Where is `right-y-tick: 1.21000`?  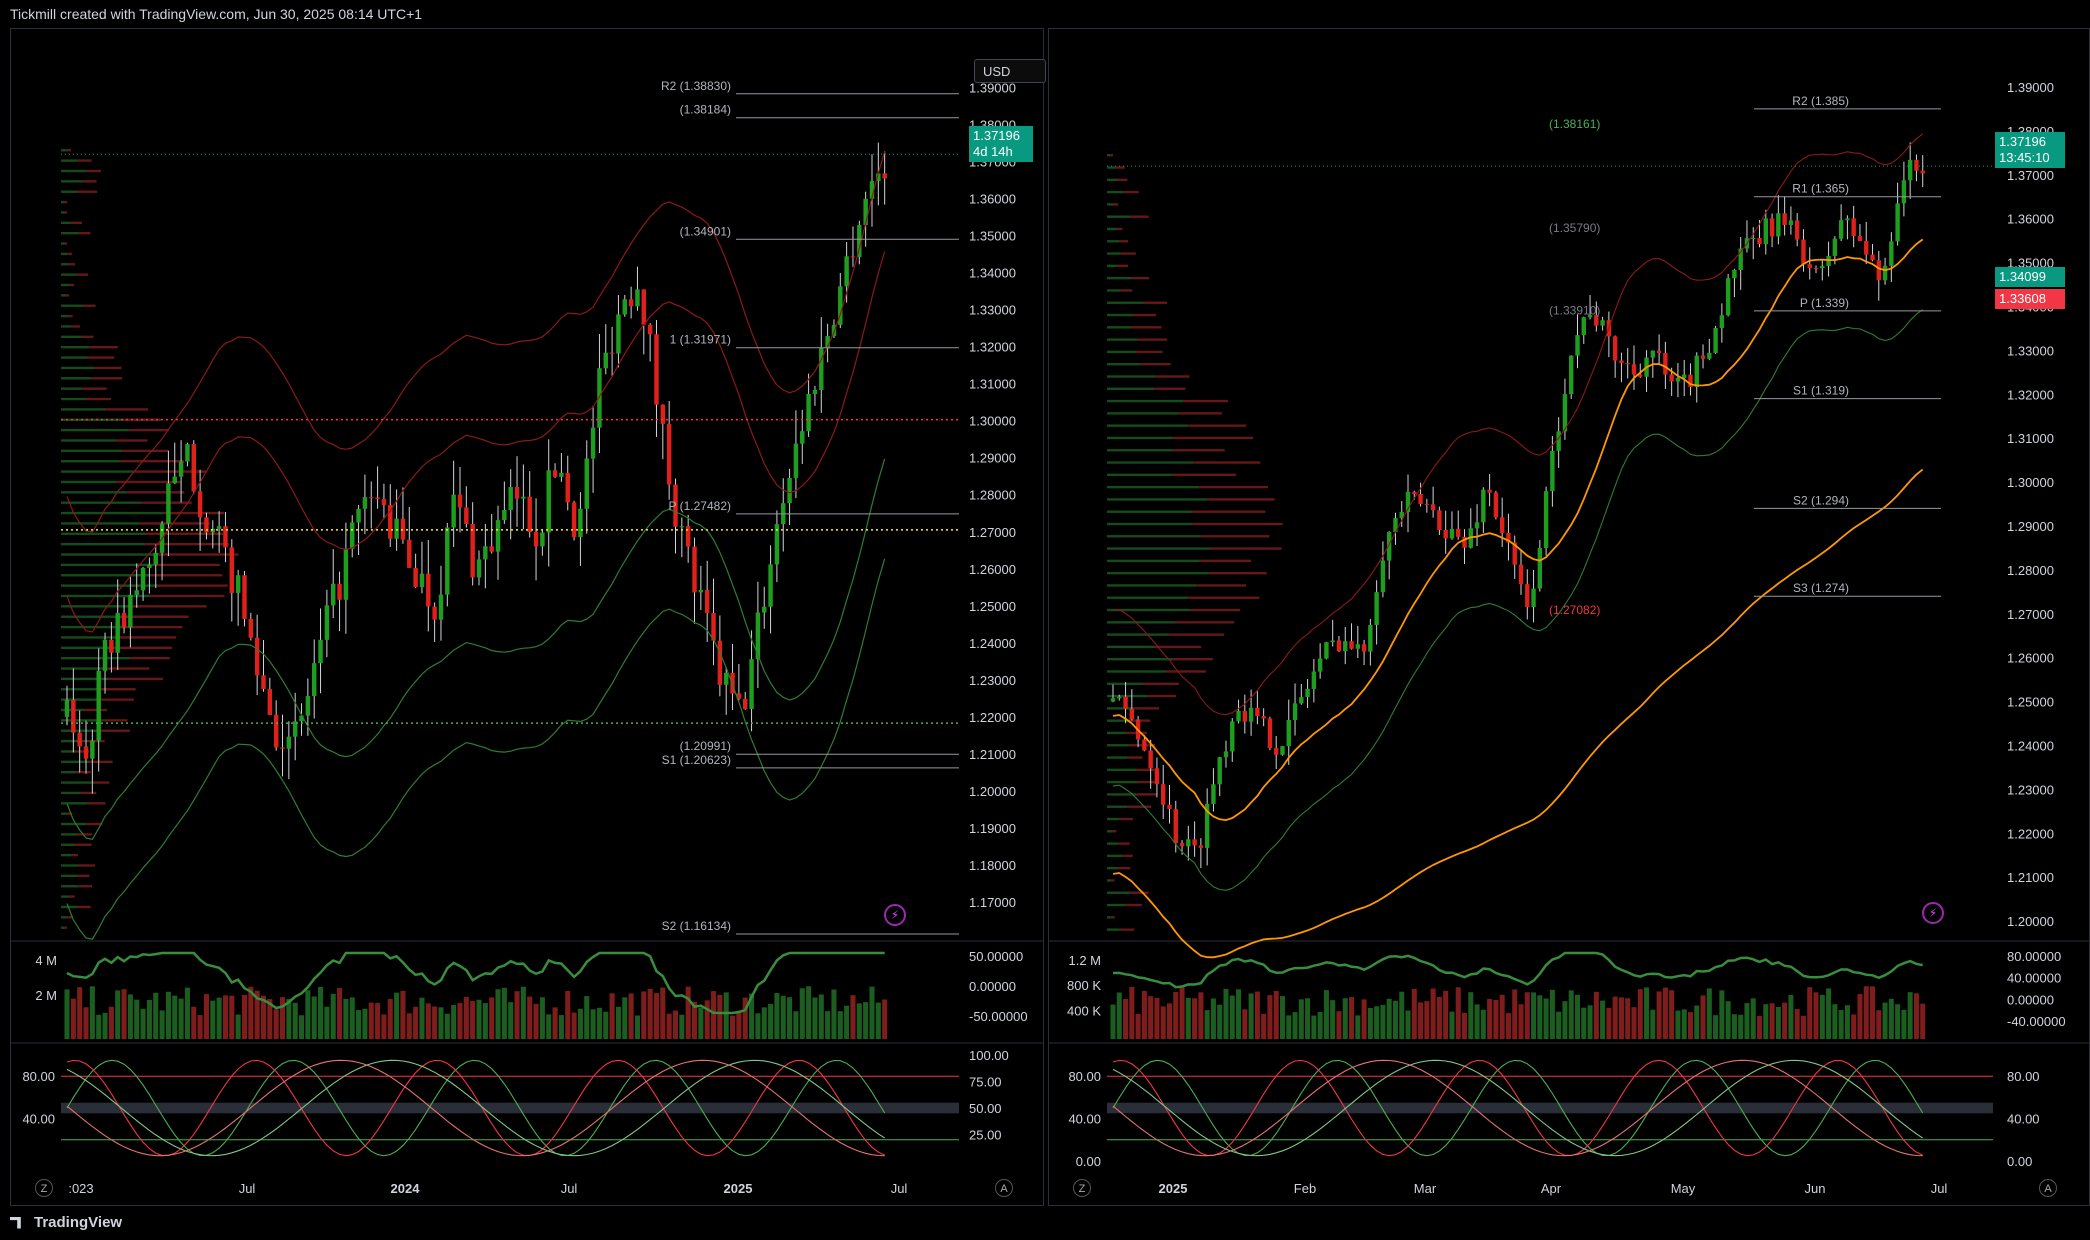
right-y-tick: 1.21000 is located at coordinates (2030, 877).